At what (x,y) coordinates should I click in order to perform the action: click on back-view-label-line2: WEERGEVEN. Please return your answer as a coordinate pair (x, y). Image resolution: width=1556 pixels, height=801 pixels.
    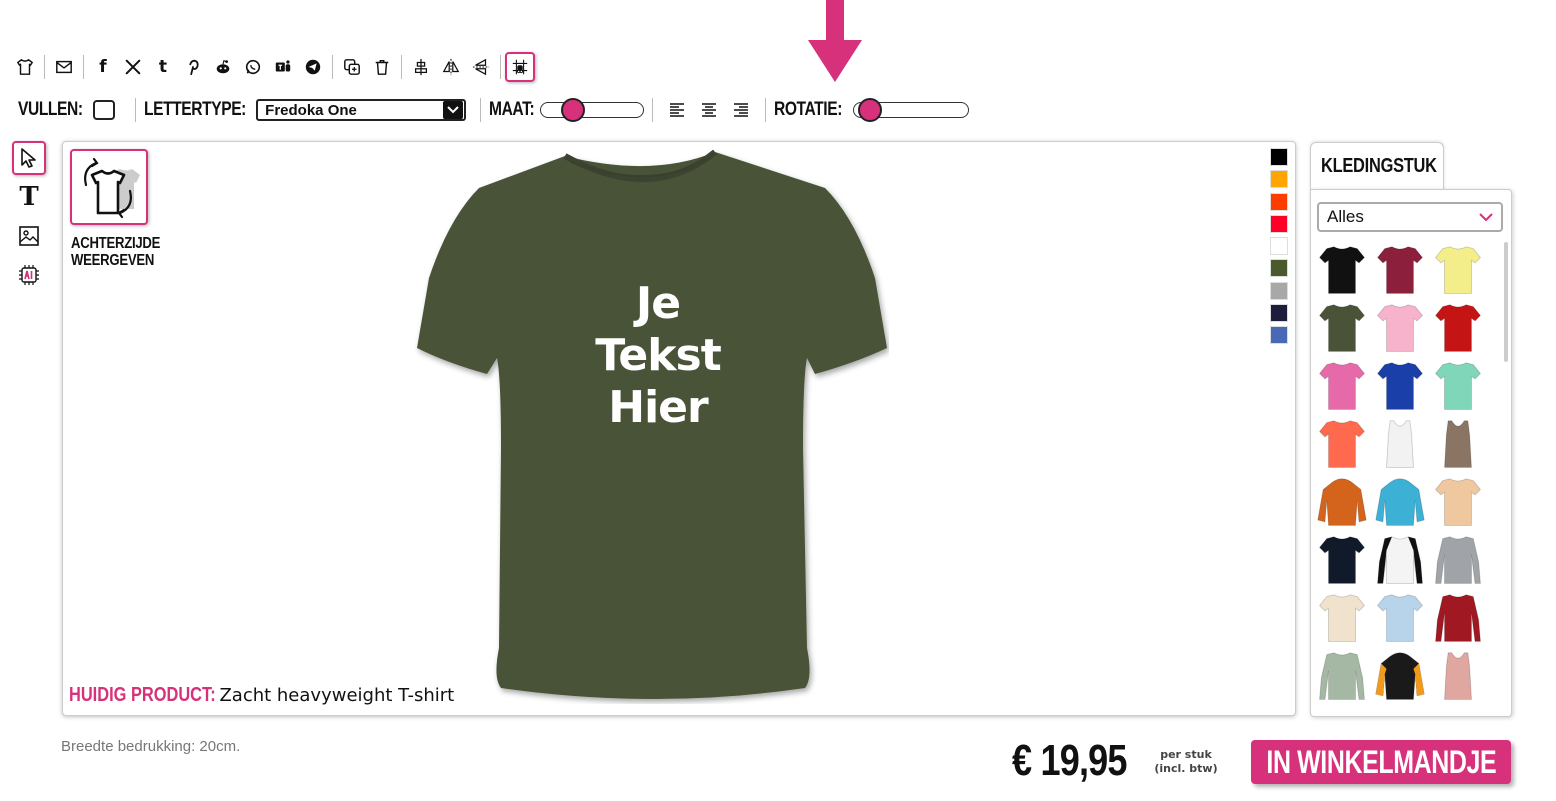
    Looking at the image, I should click on (113, 260).